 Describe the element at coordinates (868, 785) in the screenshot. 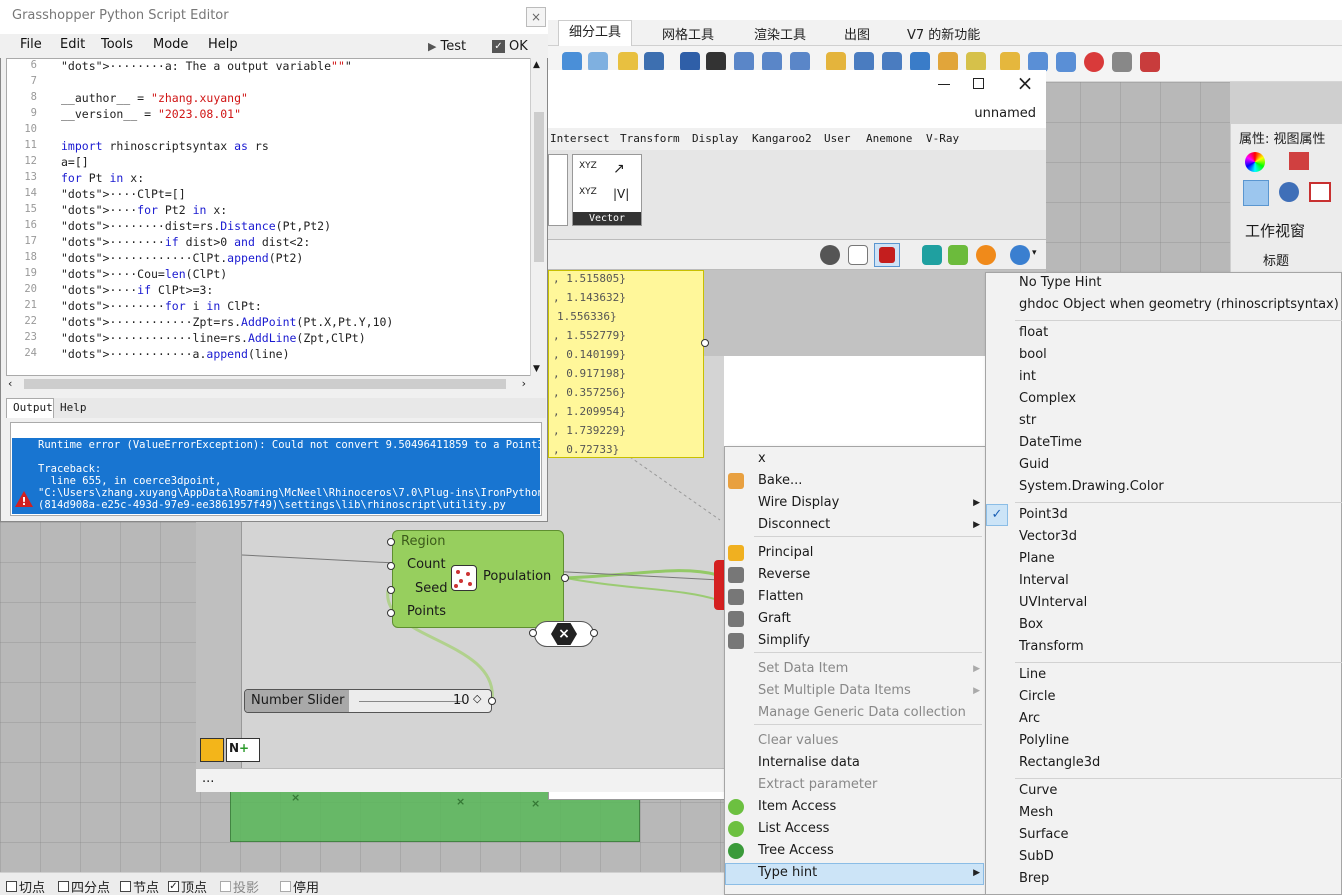

I see `menu-item-extract-parameter: Extract parameter` at that location.